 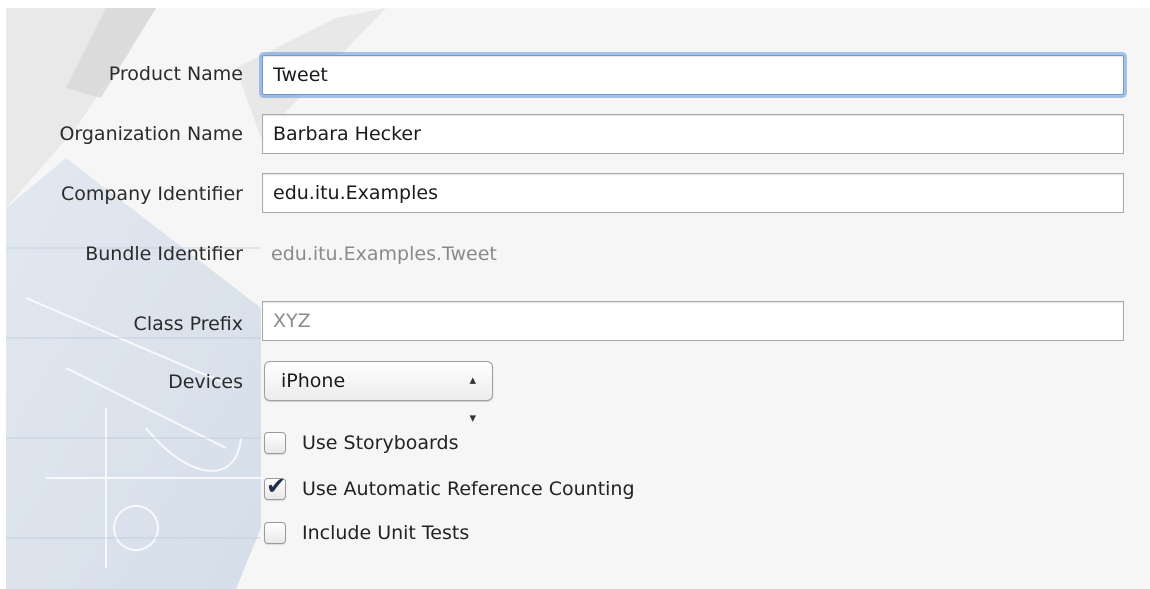 What do you see at coordinates (472, 399) in the screenshot?
I see `up-down-chevron-icon: ▴ ▾` at bounding box center [472, 399].